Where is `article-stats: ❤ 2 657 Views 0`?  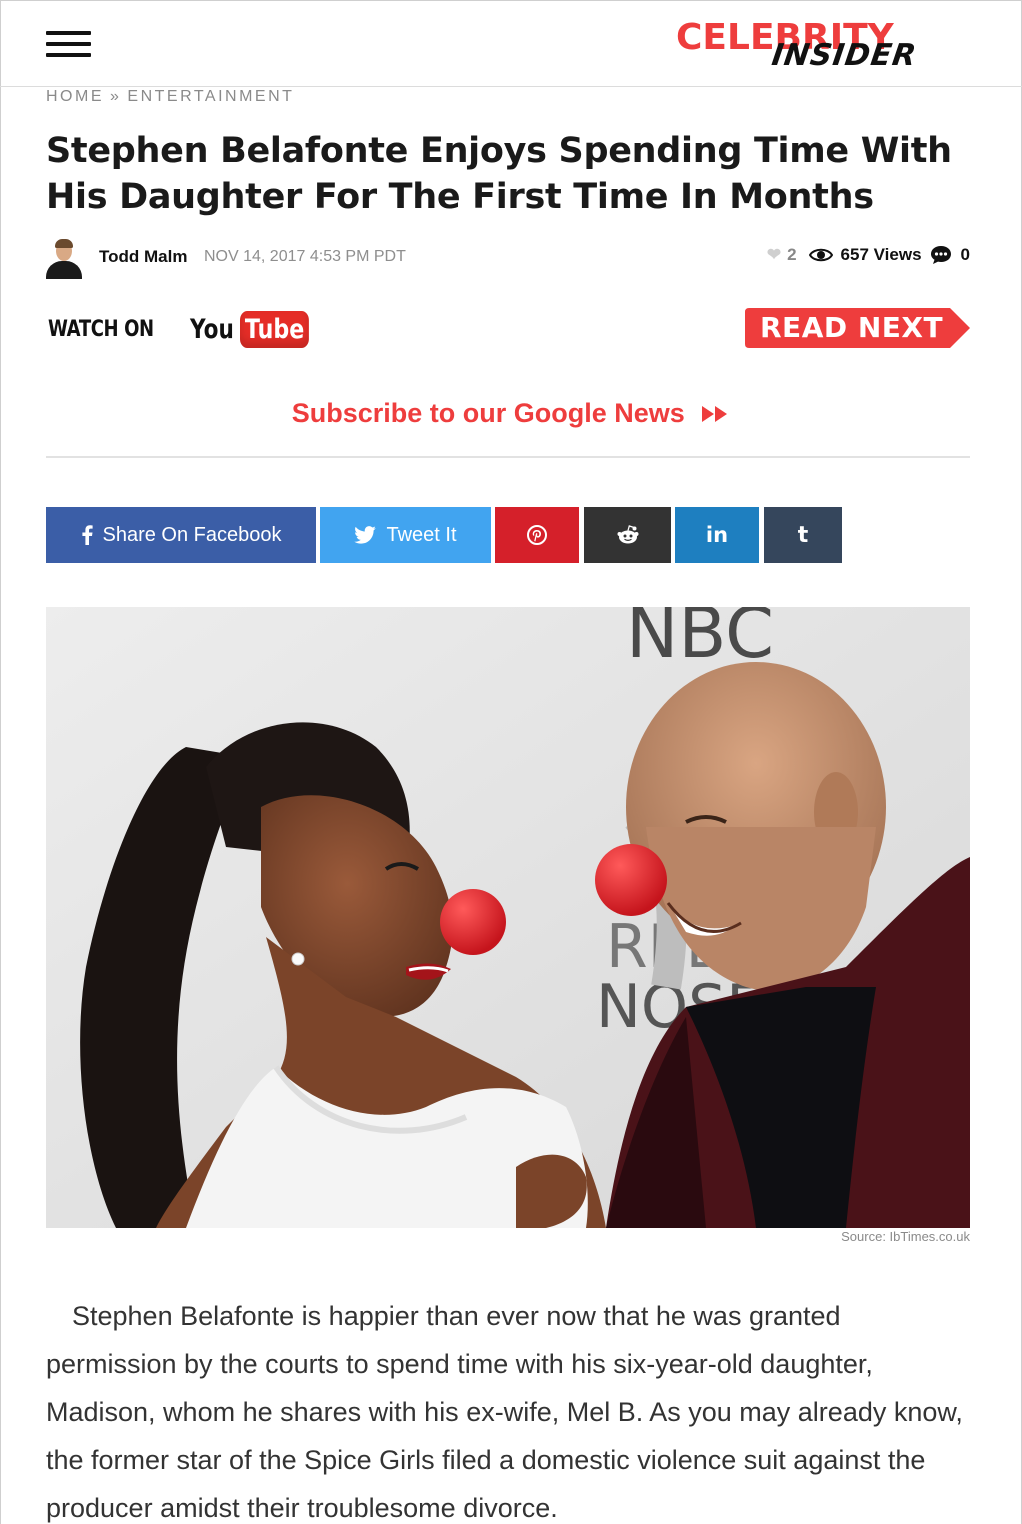 article-stats: ❤ 2 657 Views 0 is located at coordinates (868, 255).